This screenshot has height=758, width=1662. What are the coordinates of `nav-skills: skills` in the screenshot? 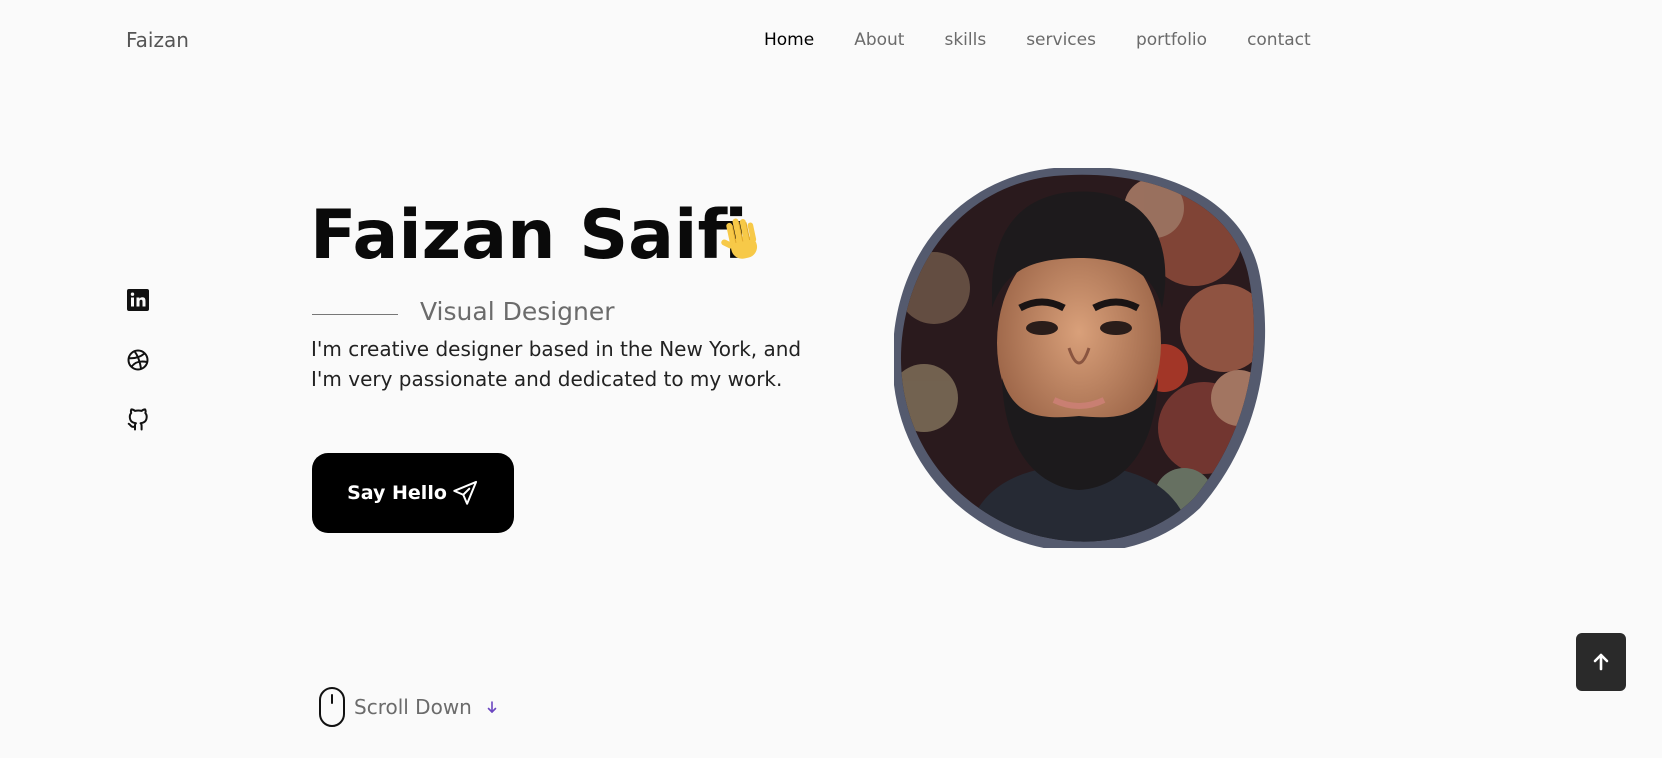 It's located at (965, 40).